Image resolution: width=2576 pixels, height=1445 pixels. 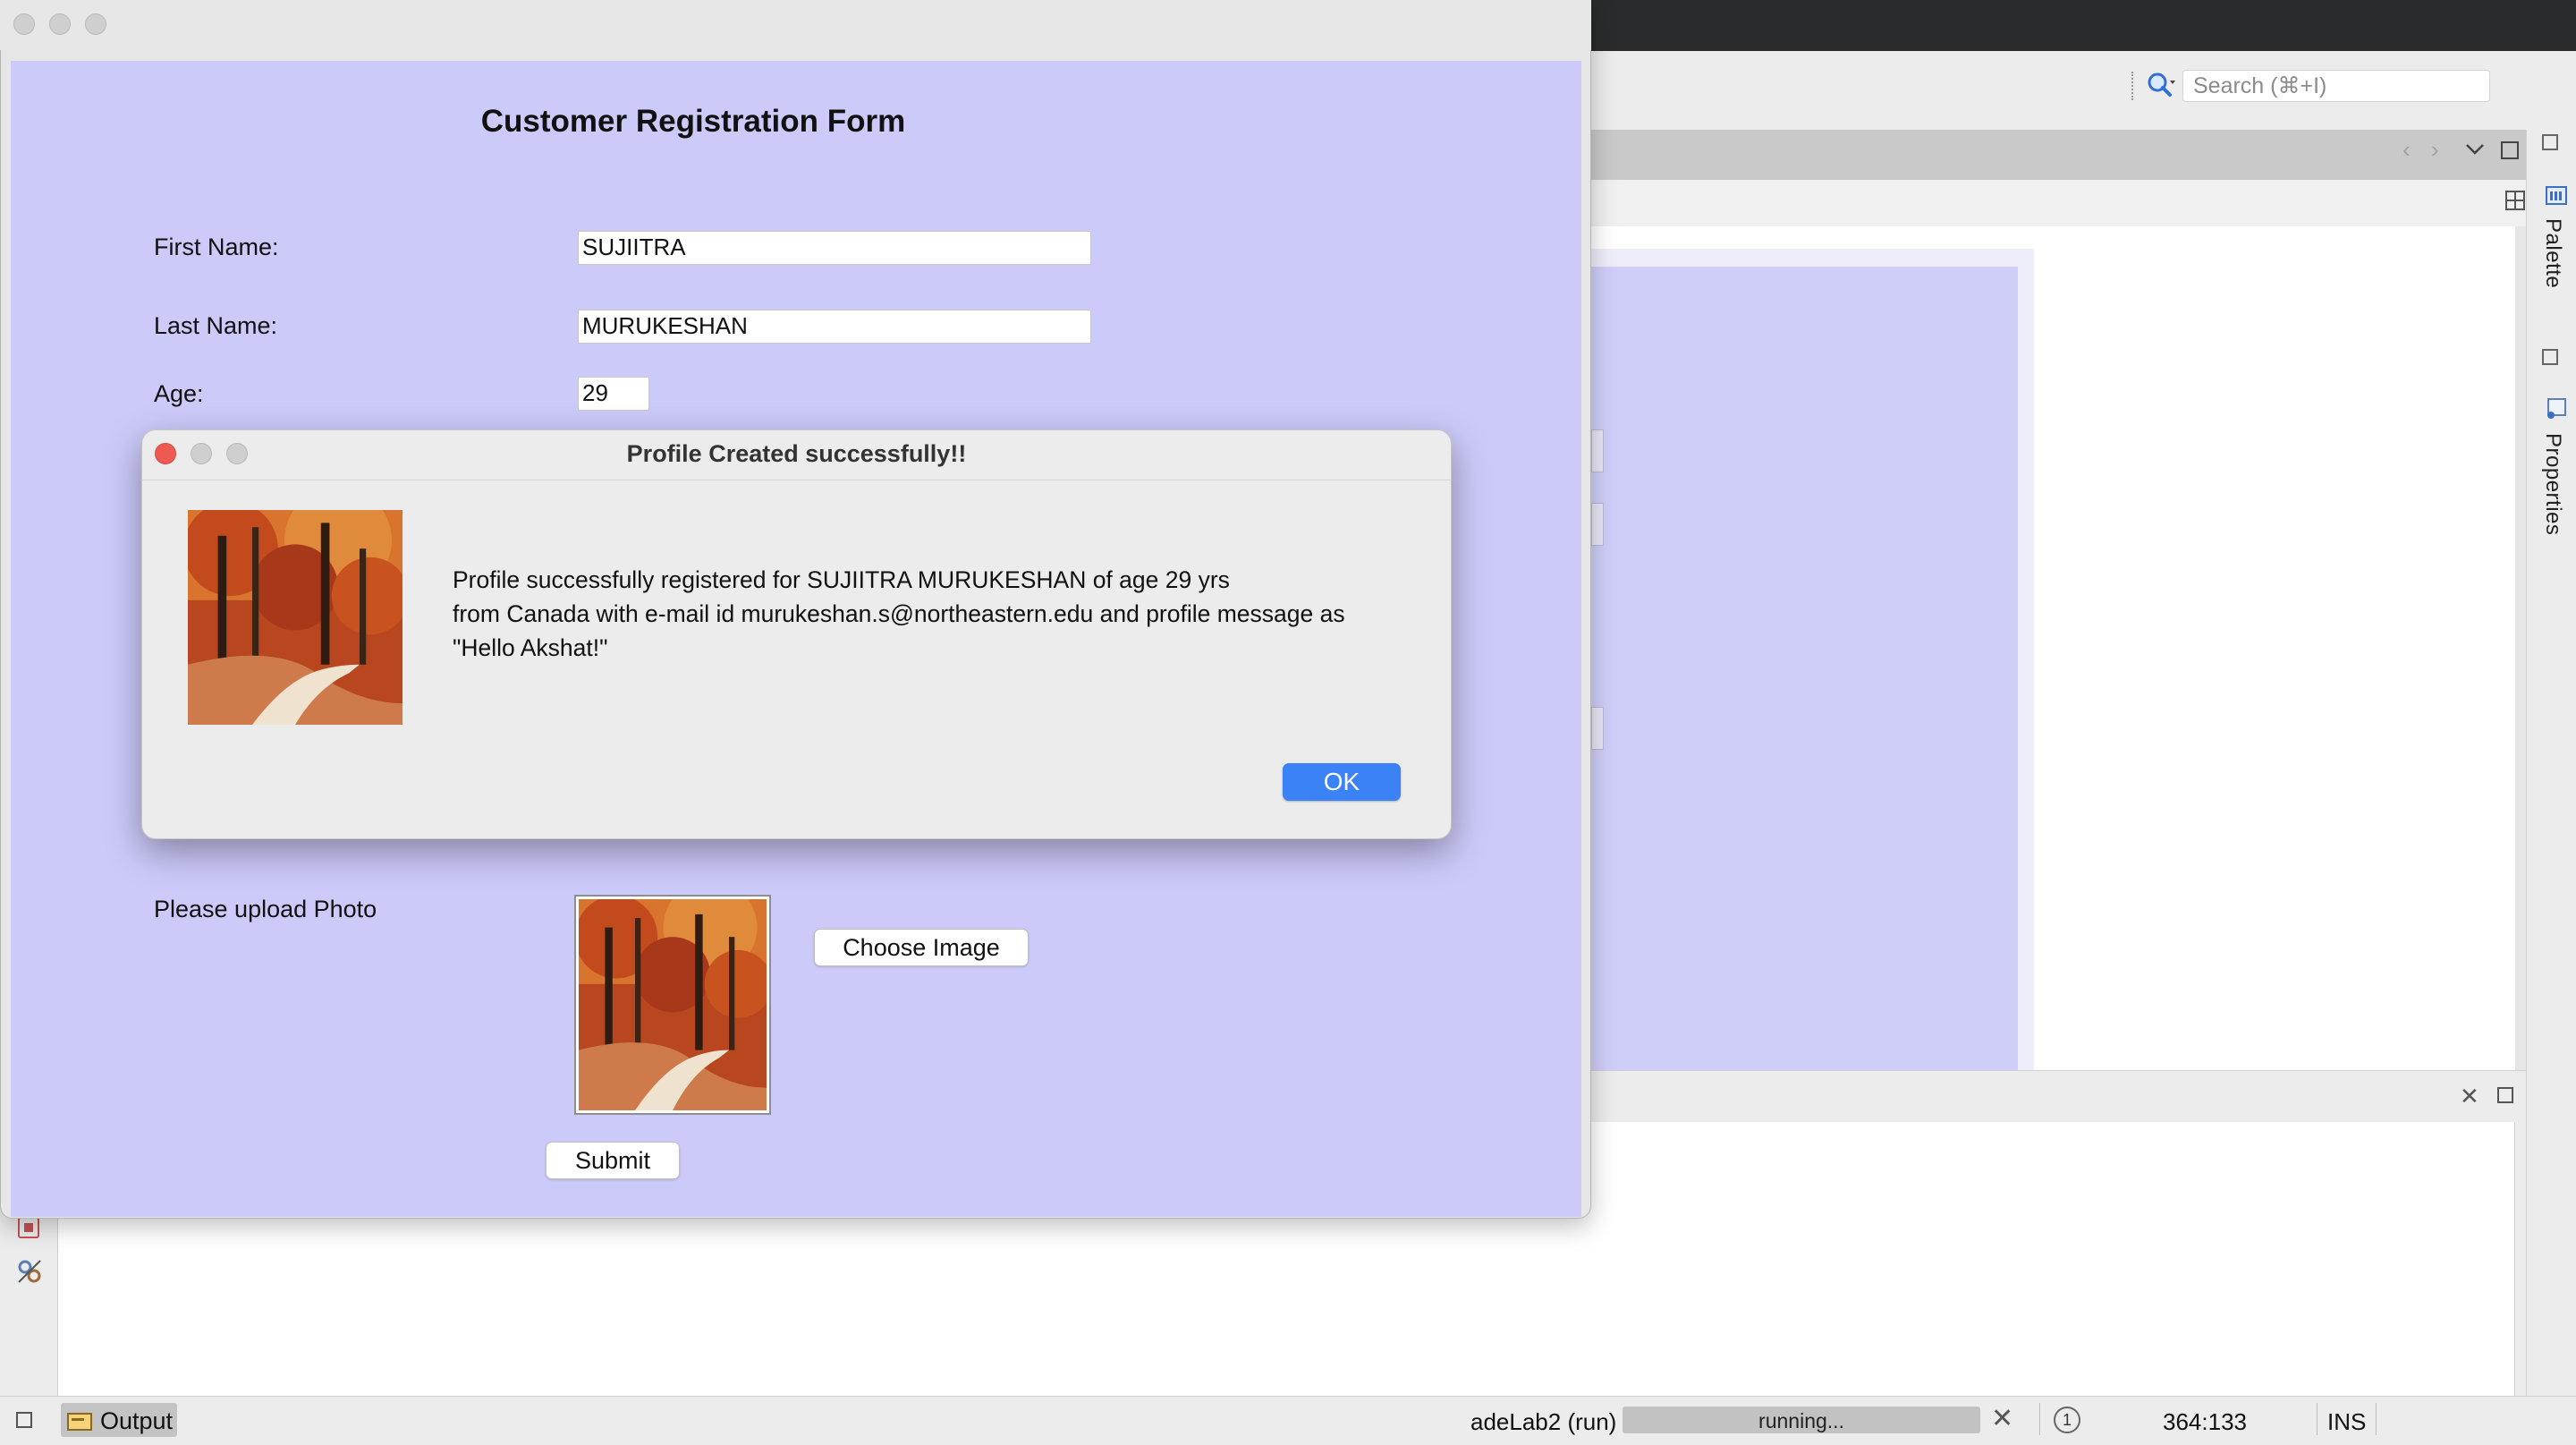 I want to click on grid-toggle-icon, so click(x=2515, y=203).